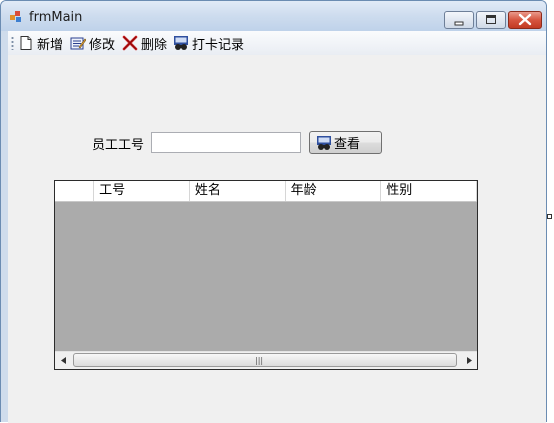 This screenshot has height=423, width=554. What do you see at coordinates (459, 23) in the screenshot?
I see `minimize-icon` at bounding box center [459, 23].